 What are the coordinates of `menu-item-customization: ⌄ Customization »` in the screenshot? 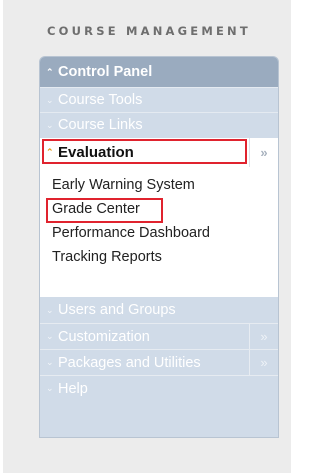 It's located at (159, 336).